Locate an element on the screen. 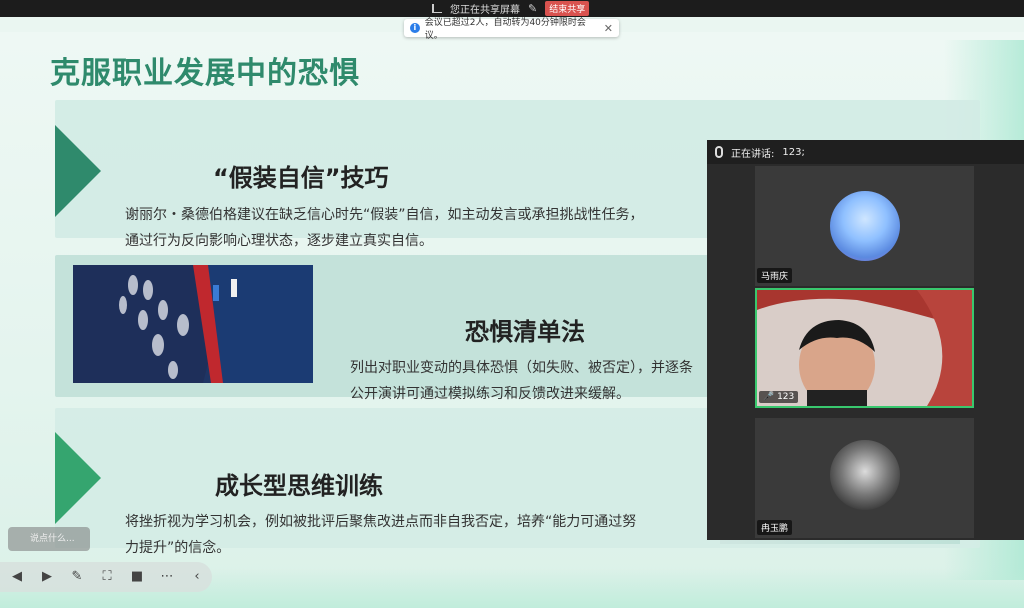  sharing-text: 您正在共享屏幕 is located at coordinates (485, 10).